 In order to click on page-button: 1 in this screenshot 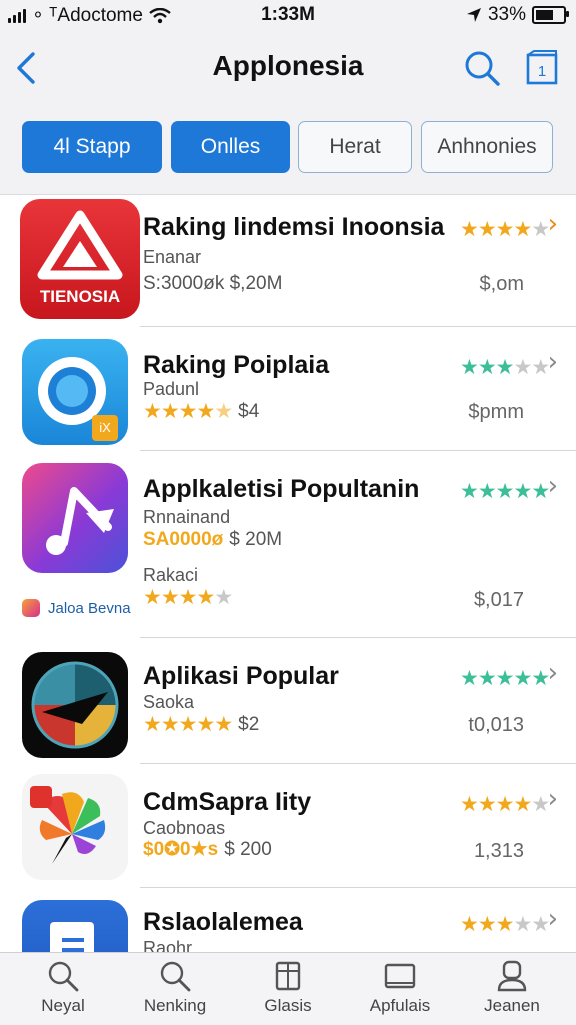, I will do `click(542, 68)`.